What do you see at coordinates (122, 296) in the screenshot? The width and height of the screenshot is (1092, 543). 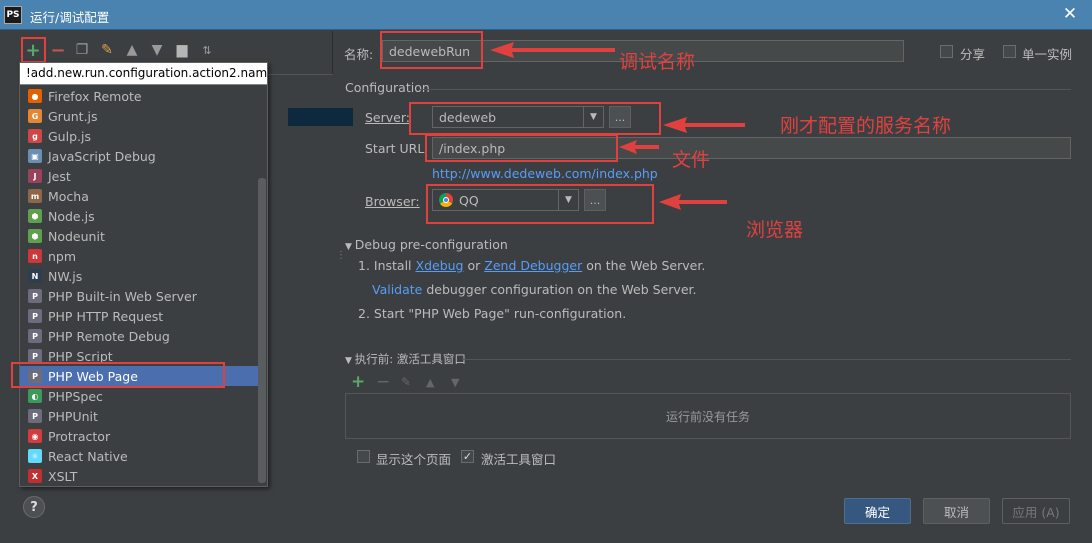 I see `popup-item-label: PHP Built-in Web Server` at bounding box center [122, 296].